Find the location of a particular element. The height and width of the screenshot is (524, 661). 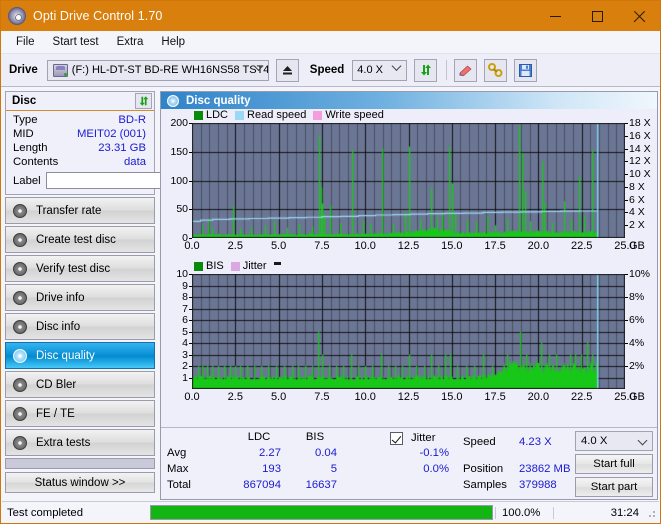

drive-icon is located at coordinates (60, 70).